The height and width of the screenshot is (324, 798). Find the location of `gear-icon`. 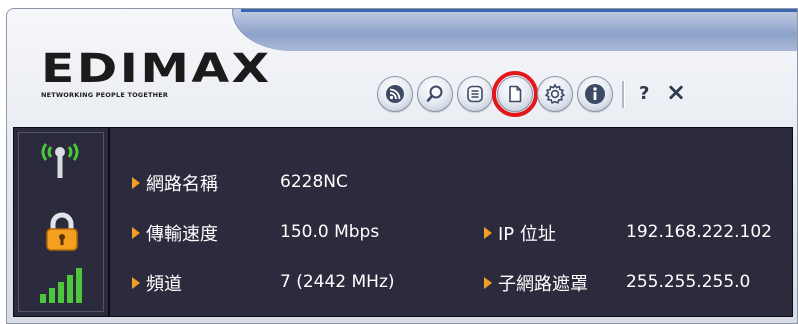

gear-icon is located at coordinates (555, 93).